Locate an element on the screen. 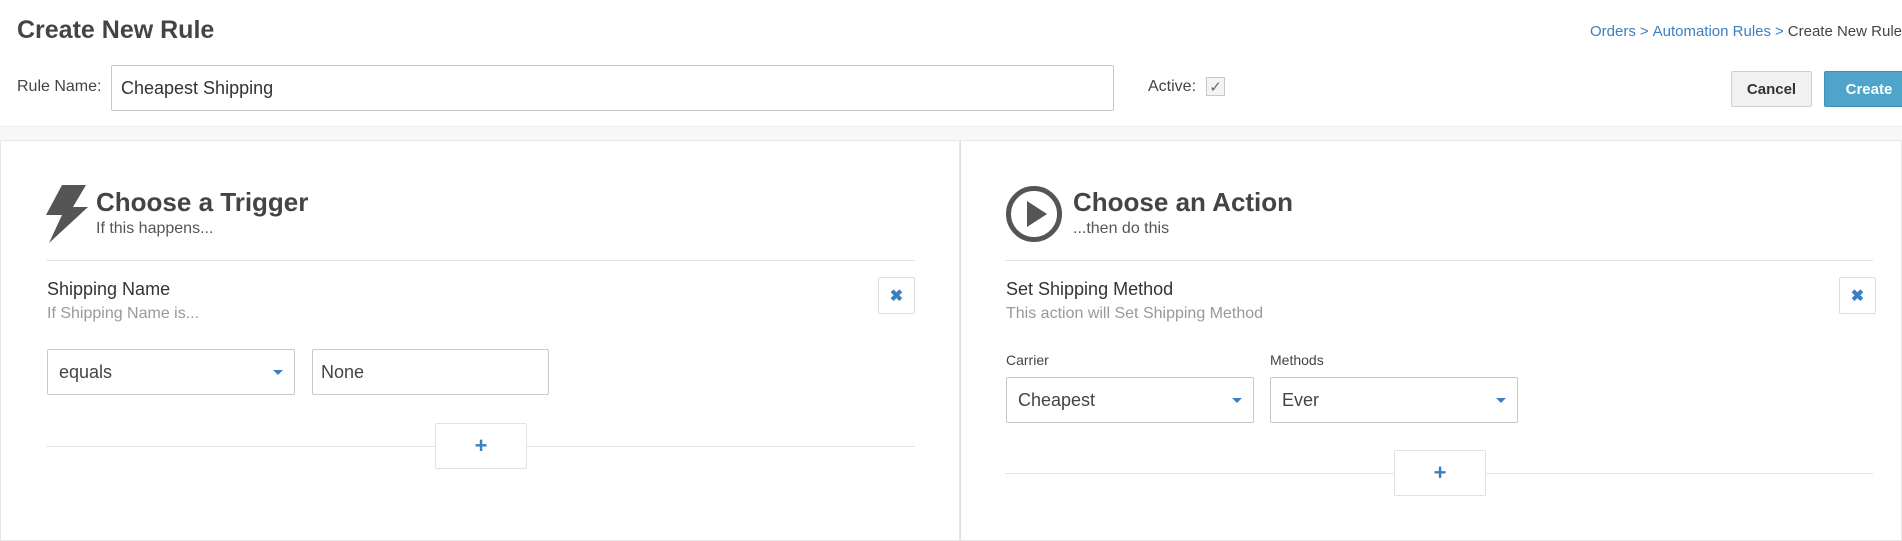 This screenshot has width=1902, height=541. header-divider is located at coordinates (951, 133).